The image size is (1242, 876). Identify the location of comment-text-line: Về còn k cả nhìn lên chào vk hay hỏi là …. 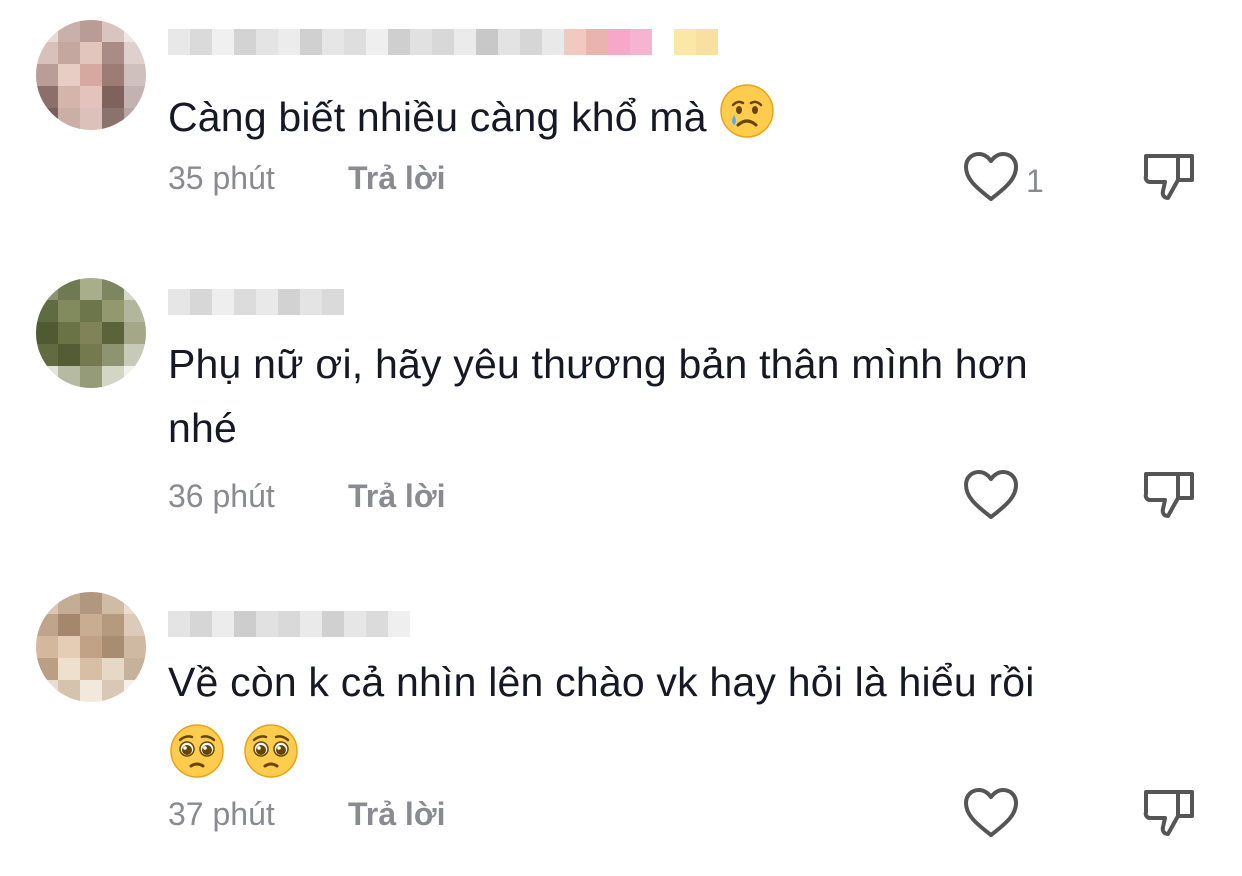
(601, 682).